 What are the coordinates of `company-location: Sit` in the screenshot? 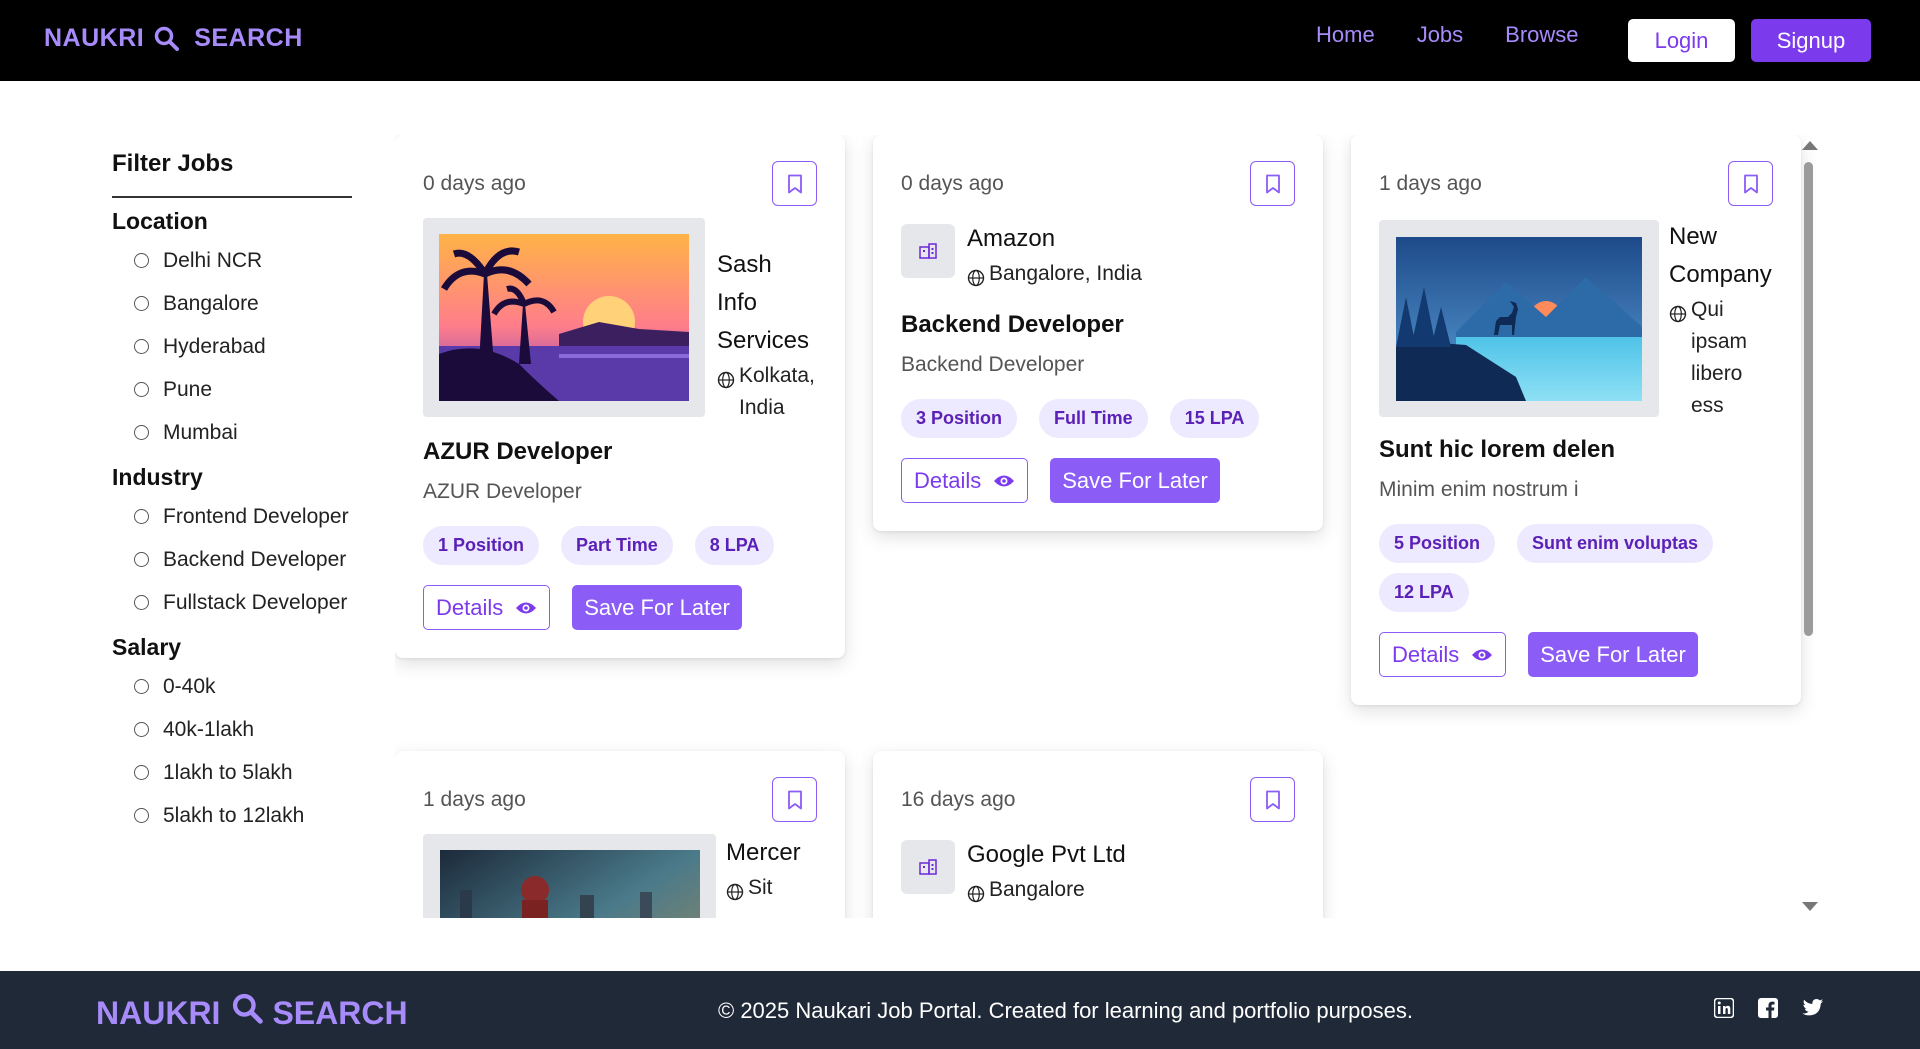 It's located at (763, 891).